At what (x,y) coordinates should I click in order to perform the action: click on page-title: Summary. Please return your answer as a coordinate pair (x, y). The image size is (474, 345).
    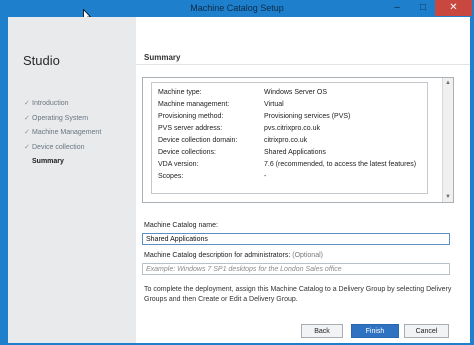
    Looking at the image, I should click on (162, 57).